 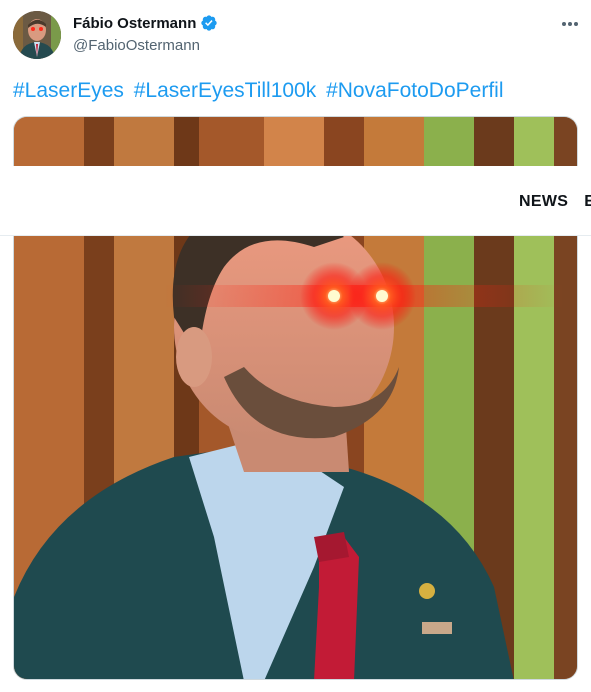 What do you see at coordinates (209, 23) in the screenshot?
I see `verified-badge-icon` at bounding box center [209, 23].